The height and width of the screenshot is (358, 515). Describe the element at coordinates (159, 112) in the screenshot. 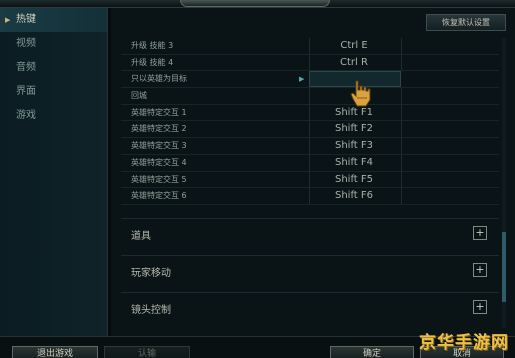

I see `hotkey-action: 英雄特定交互 1` at that location.